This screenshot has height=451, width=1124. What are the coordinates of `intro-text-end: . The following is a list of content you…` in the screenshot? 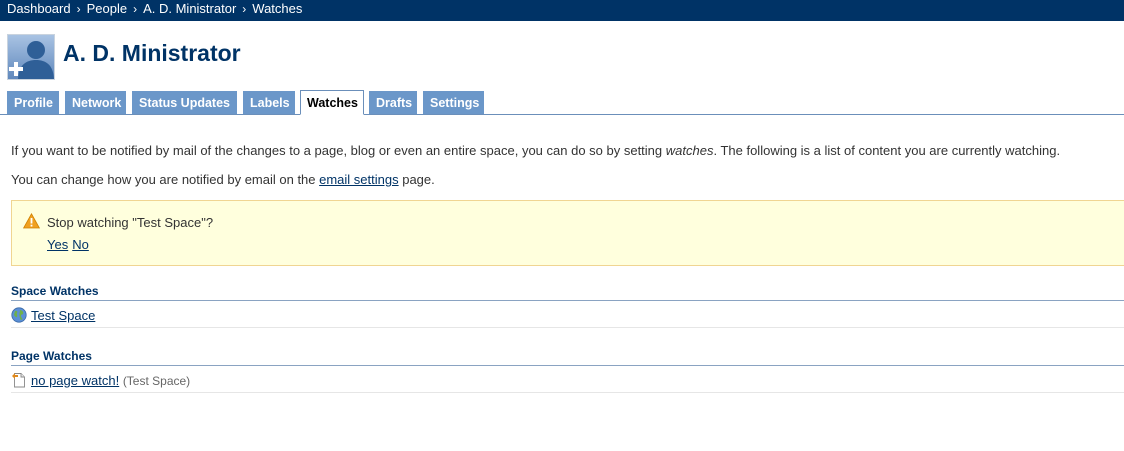 It's located at (887, 150).